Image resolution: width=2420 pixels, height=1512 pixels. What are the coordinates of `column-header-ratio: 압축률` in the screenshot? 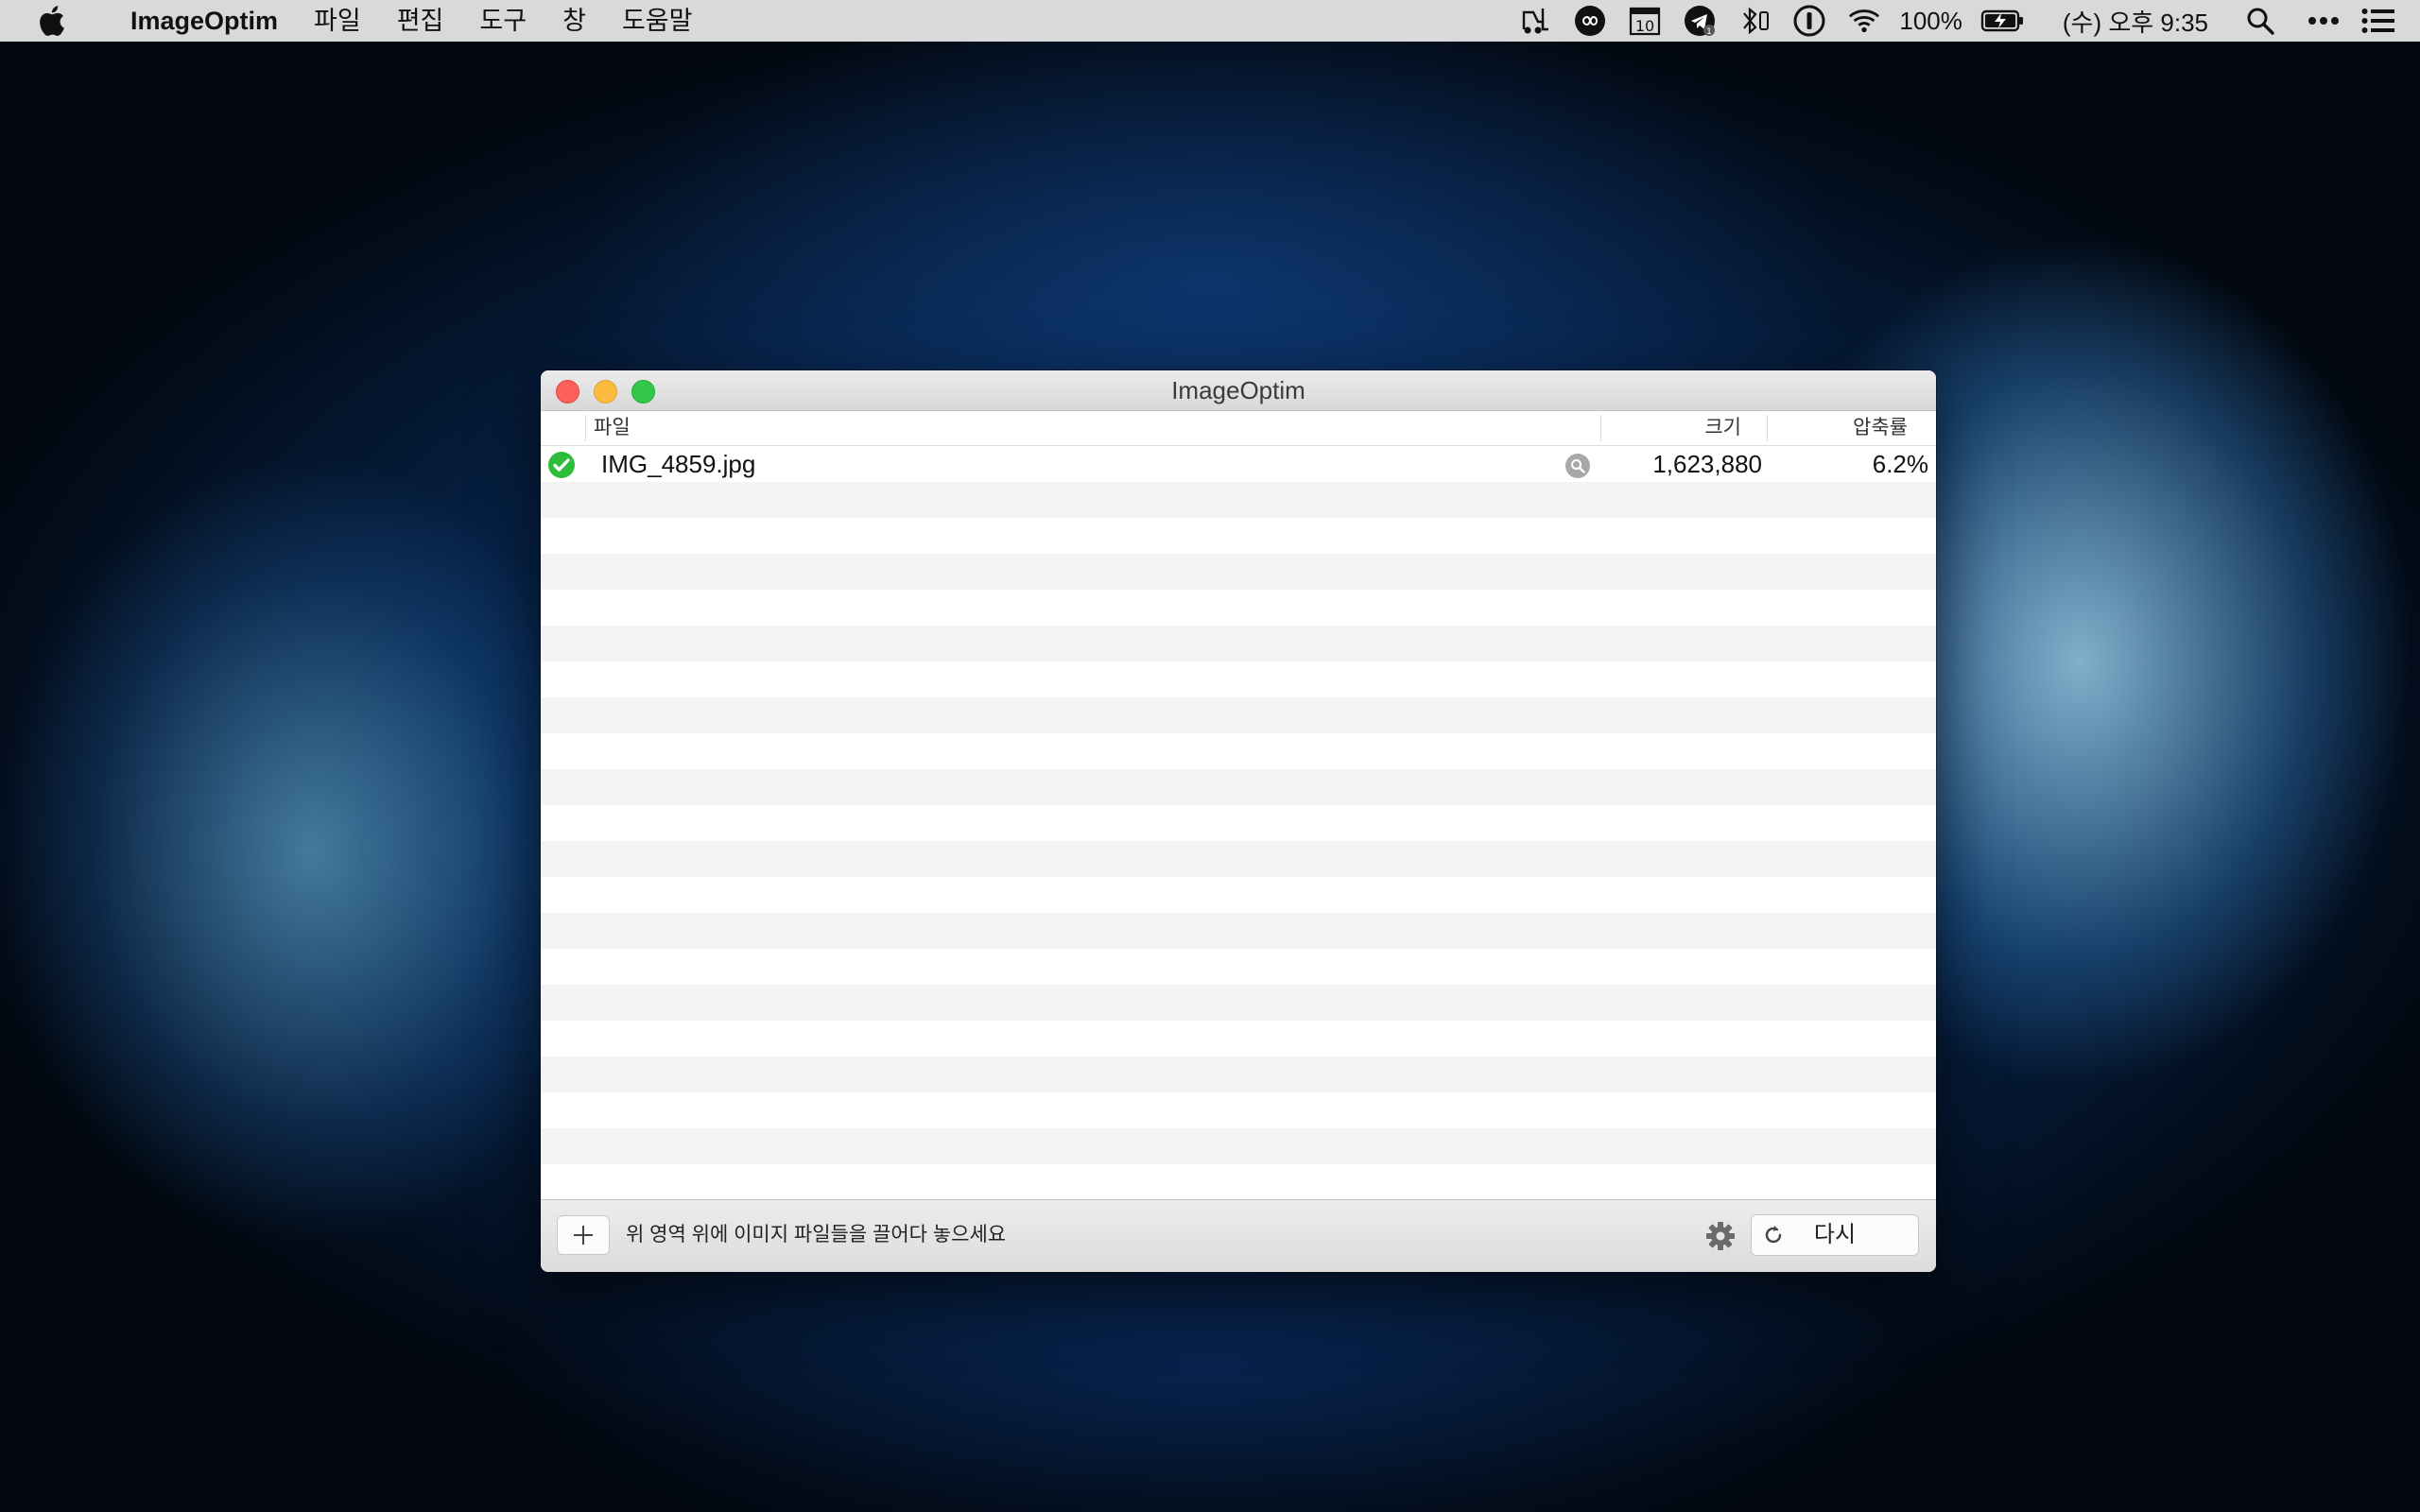 It's located at (1880, 428).